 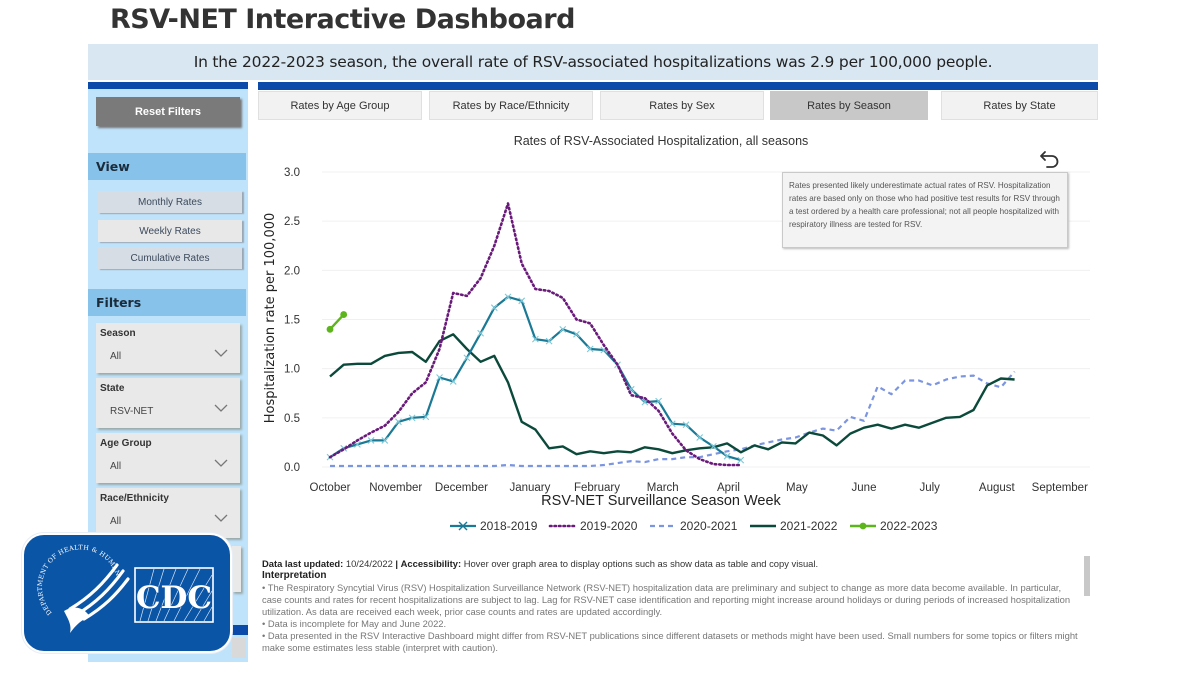 I want to click on legend-label: 2019-2020, so click(x=609, y=526).